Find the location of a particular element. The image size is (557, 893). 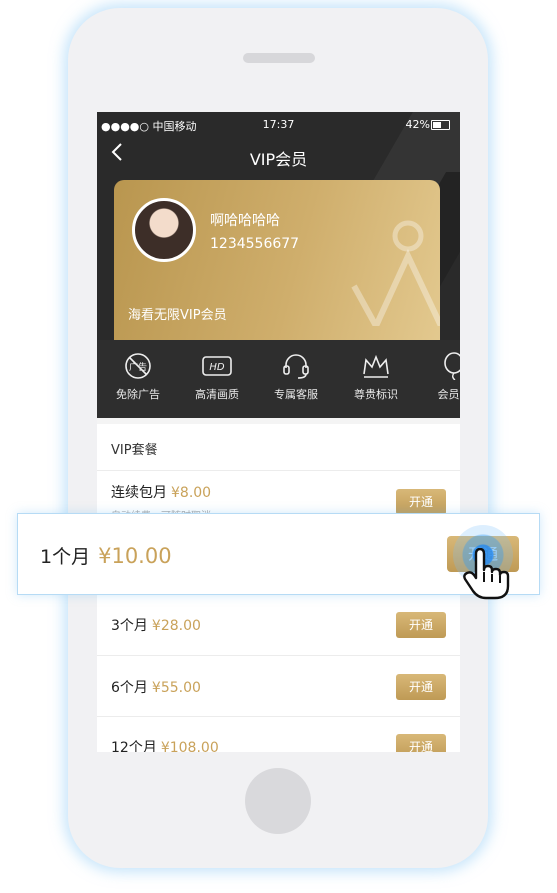

privilege-label: 会员活 is located at coordinates (449, 394).